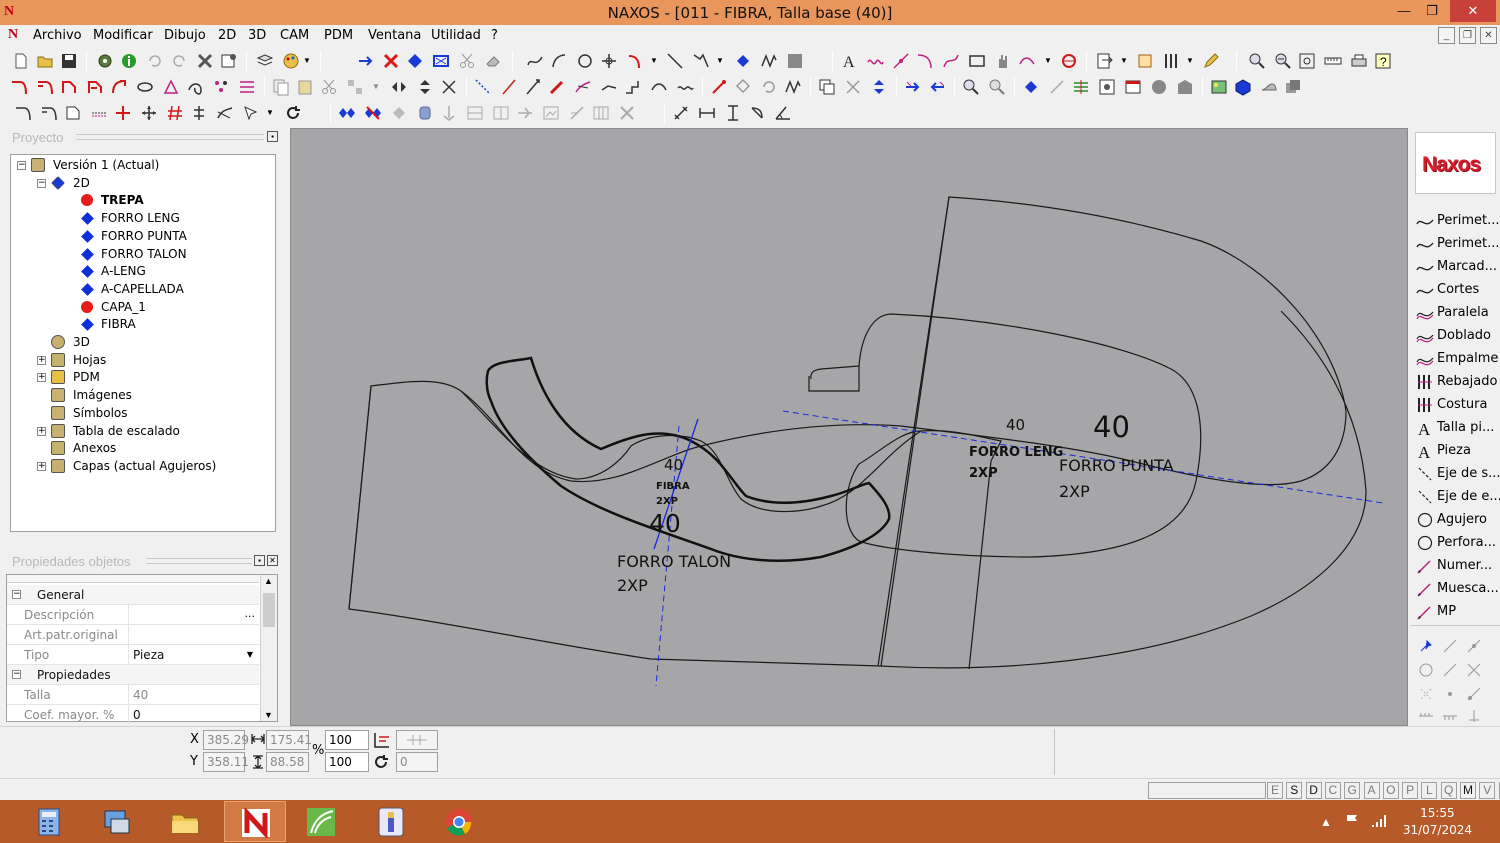 This screenshot has height=843, width=1500. What do you see at coordinates (1457, 290) in the screenshot?
I see `tool-cortes: Cortes` at bounding box center [1457, 290].